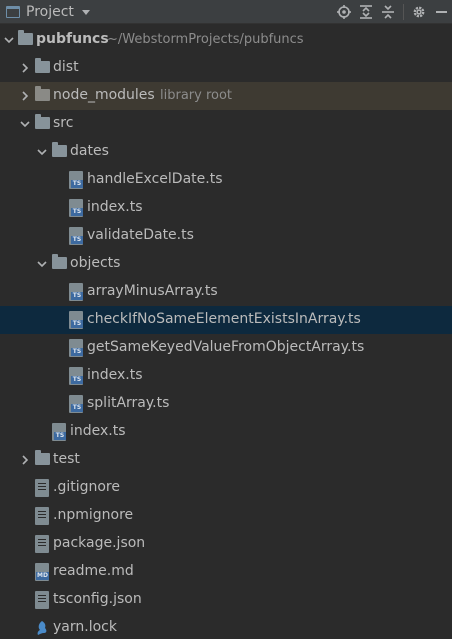 The width and height of the screenshot is (452, 639). Describe the element at coordinates (66, 67) in the screenshot. I see `folder-name: dist` at that location.